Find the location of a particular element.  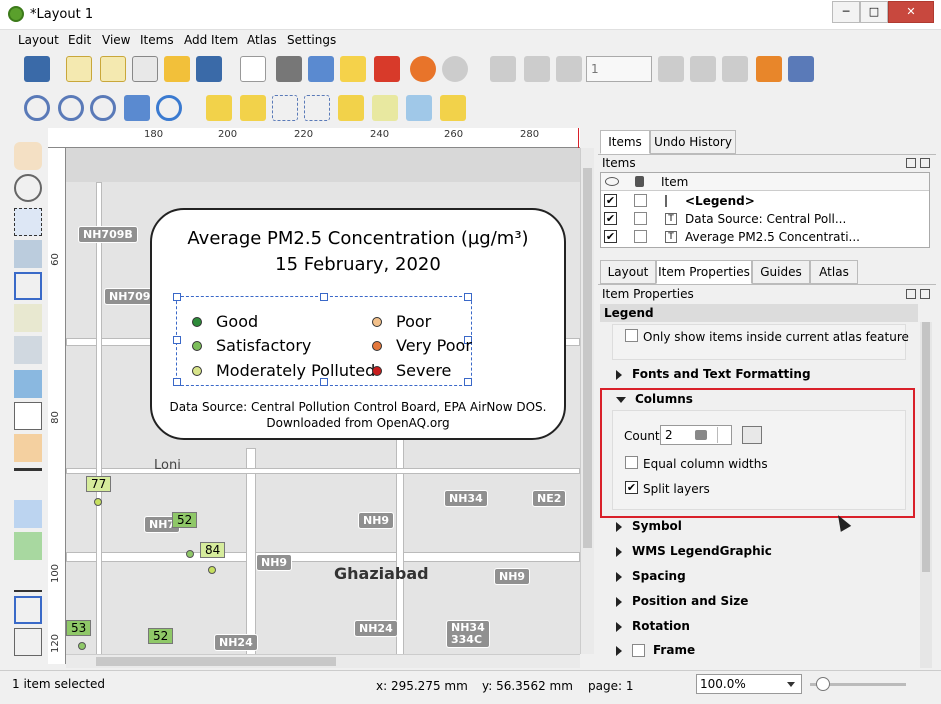

undo-icon is located at coordinates (423, 69).